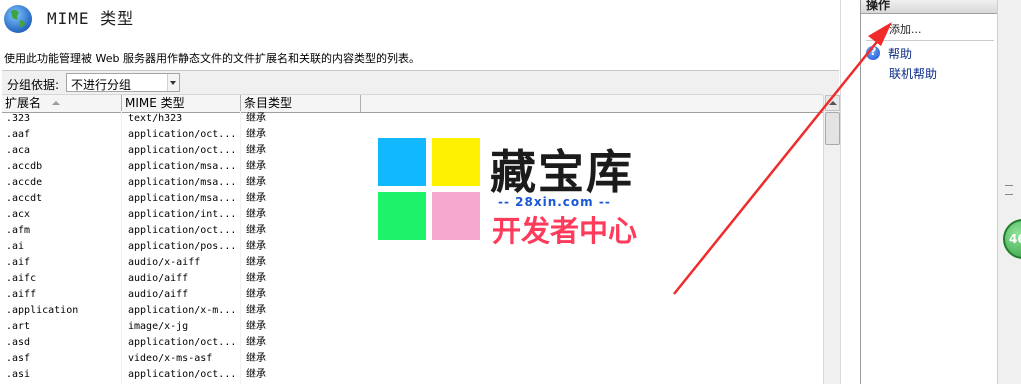  What do you see at coordinates (173, 82) in the screenshot?
I see `chevron-down-icon` at bounding box center [173, 82].